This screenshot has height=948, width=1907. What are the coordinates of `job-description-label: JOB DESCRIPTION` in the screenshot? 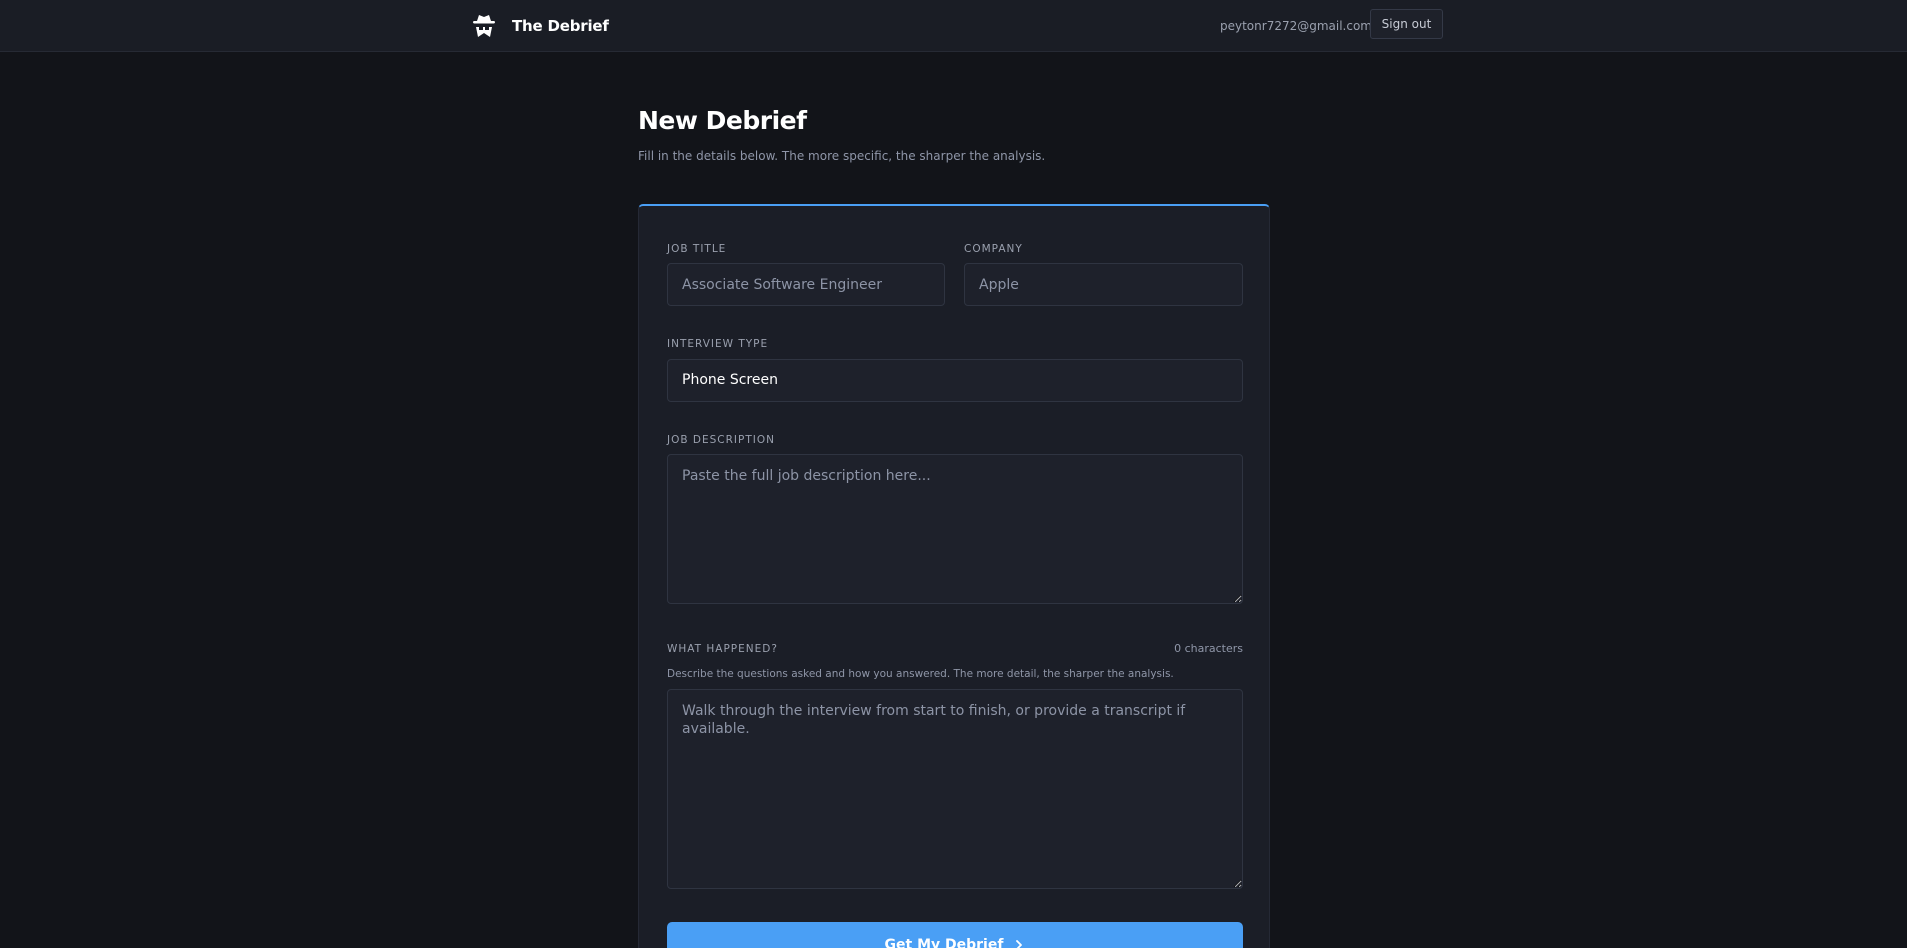 It's located at (721, 440).